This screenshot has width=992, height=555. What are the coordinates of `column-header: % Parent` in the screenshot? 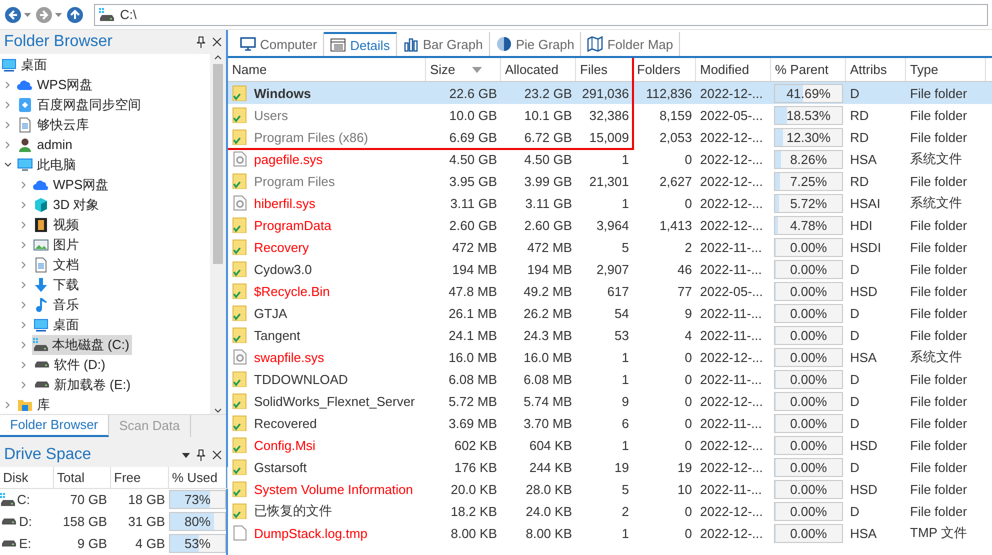 It's located at (808, 69).